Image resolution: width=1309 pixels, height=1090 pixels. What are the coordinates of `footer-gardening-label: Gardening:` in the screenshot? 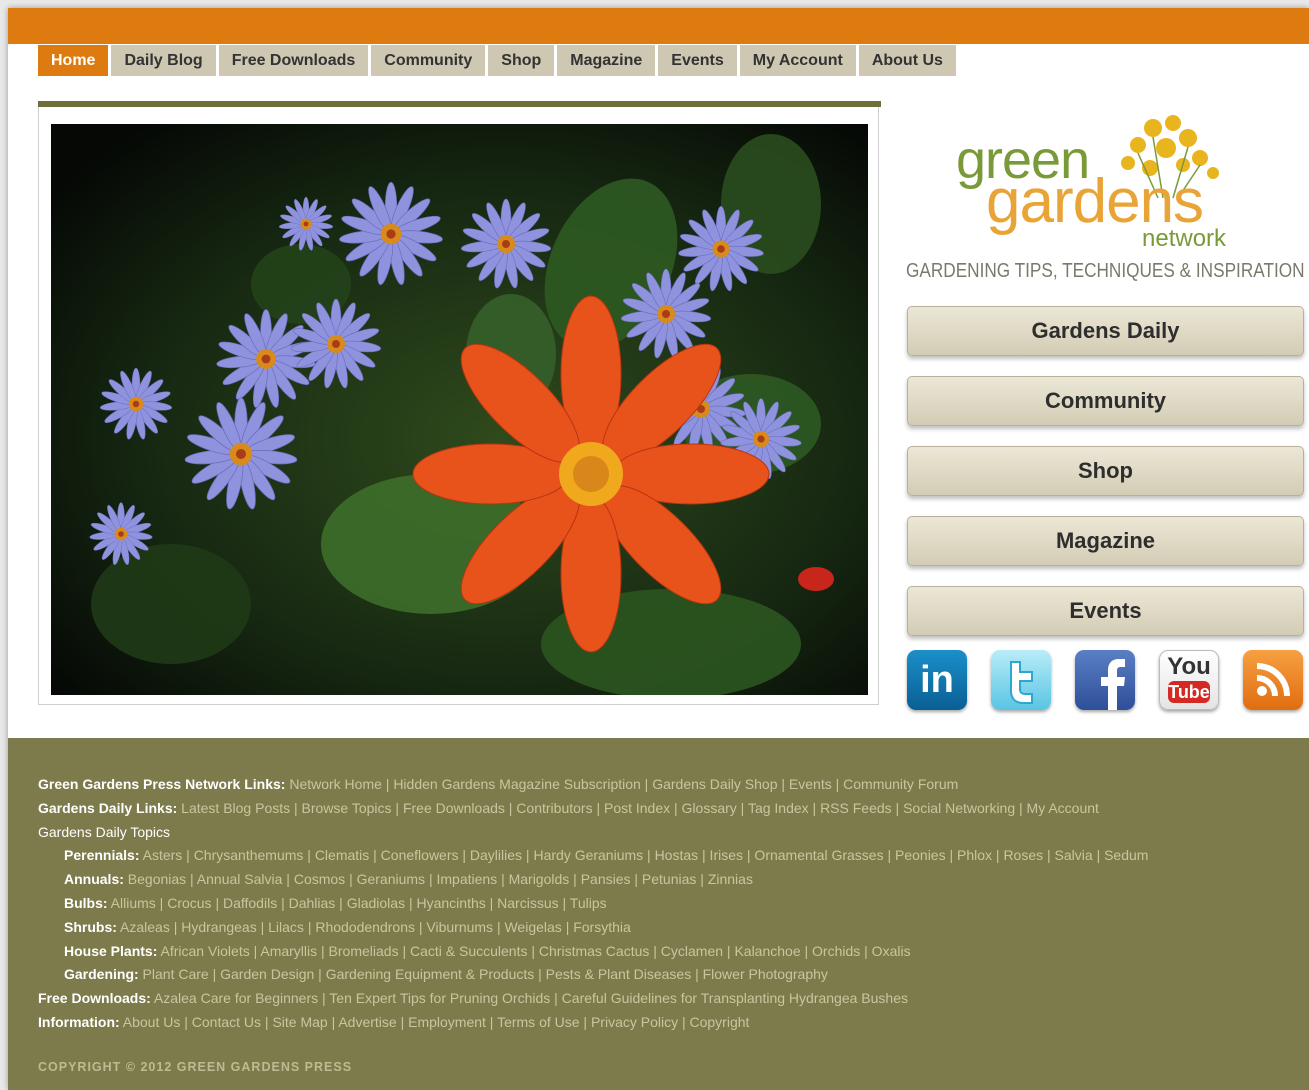 It's located at (101, 974).